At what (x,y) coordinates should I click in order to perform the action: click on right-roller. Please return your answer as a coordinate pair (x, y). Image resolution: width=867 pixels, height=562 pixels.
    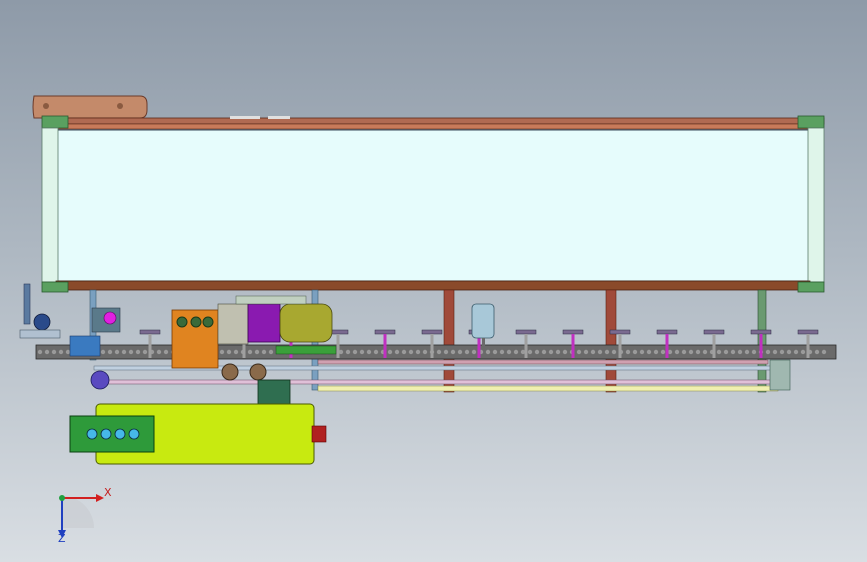
    Looking at the image, I should click on (816, 205).